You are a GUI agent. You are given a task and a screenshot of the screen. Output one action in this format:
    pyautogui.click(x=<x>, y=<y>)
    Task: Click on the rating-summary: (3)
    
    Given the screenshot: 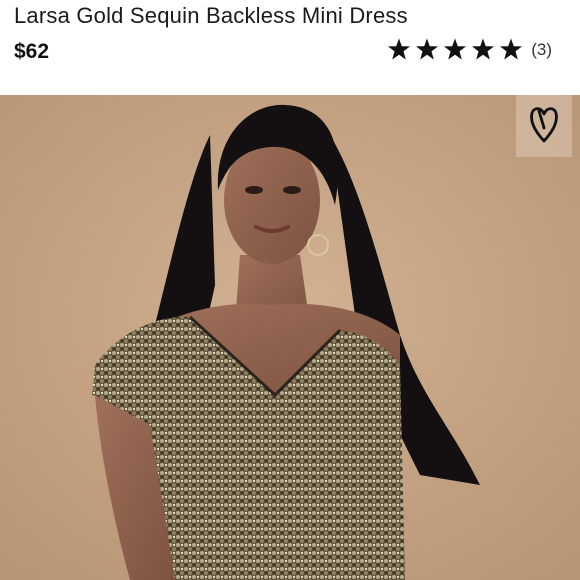 What is the action you would take?
    pyautogui.click(x=469, y=49)
    